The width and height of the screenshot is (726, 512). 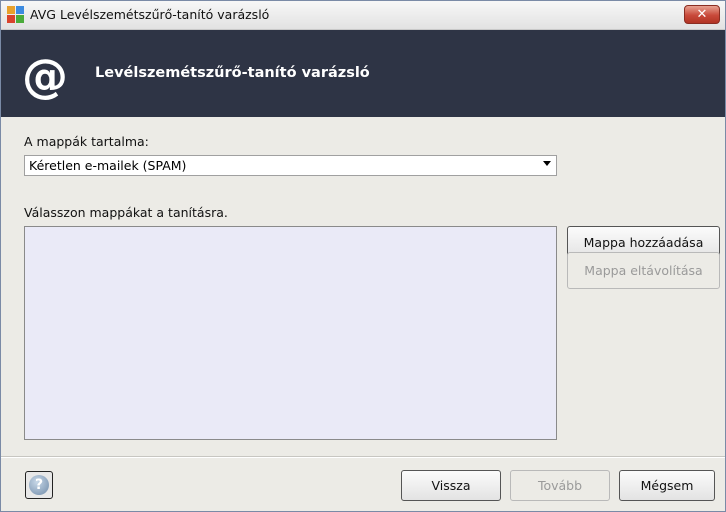 What do you see at coordinates (363, 15) in the screenshot?
I see `title-bar: AVG Levélszemétszűrő-tanító varázsló ✕` at bounding box center [363, 15].